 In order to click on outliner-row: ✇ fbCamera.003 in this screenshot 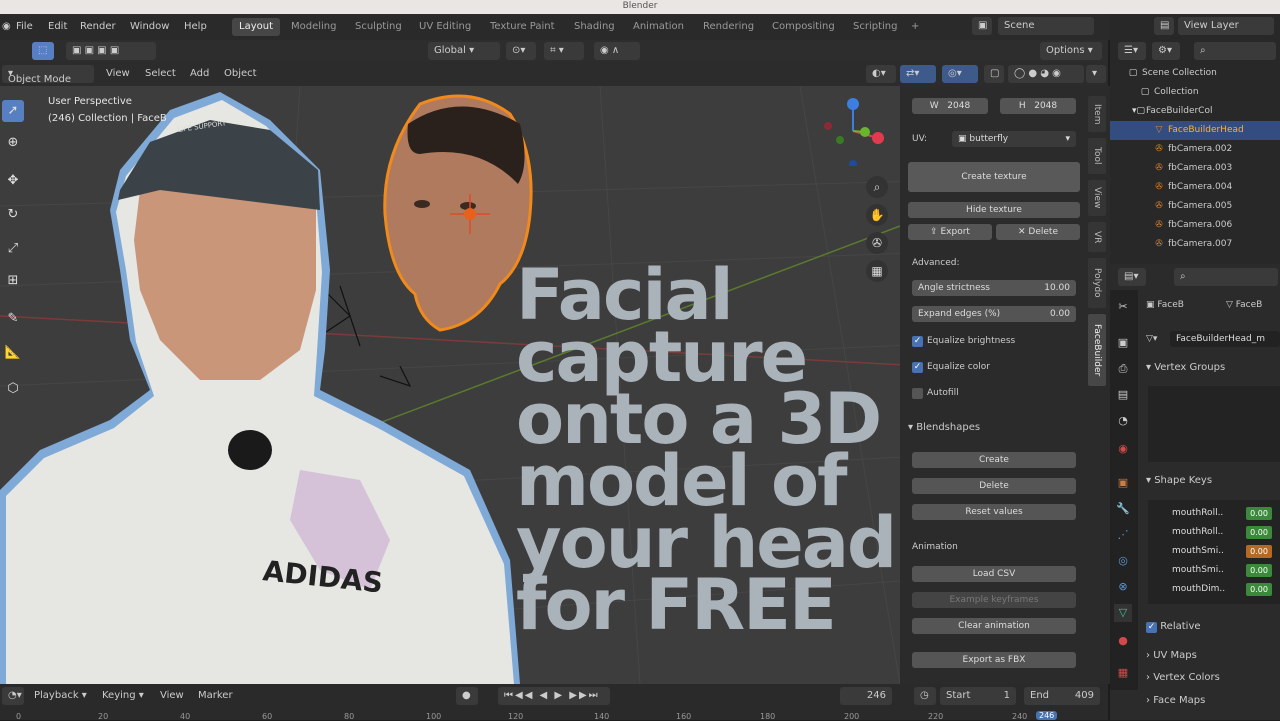, I will do `click(1195, 168)`.